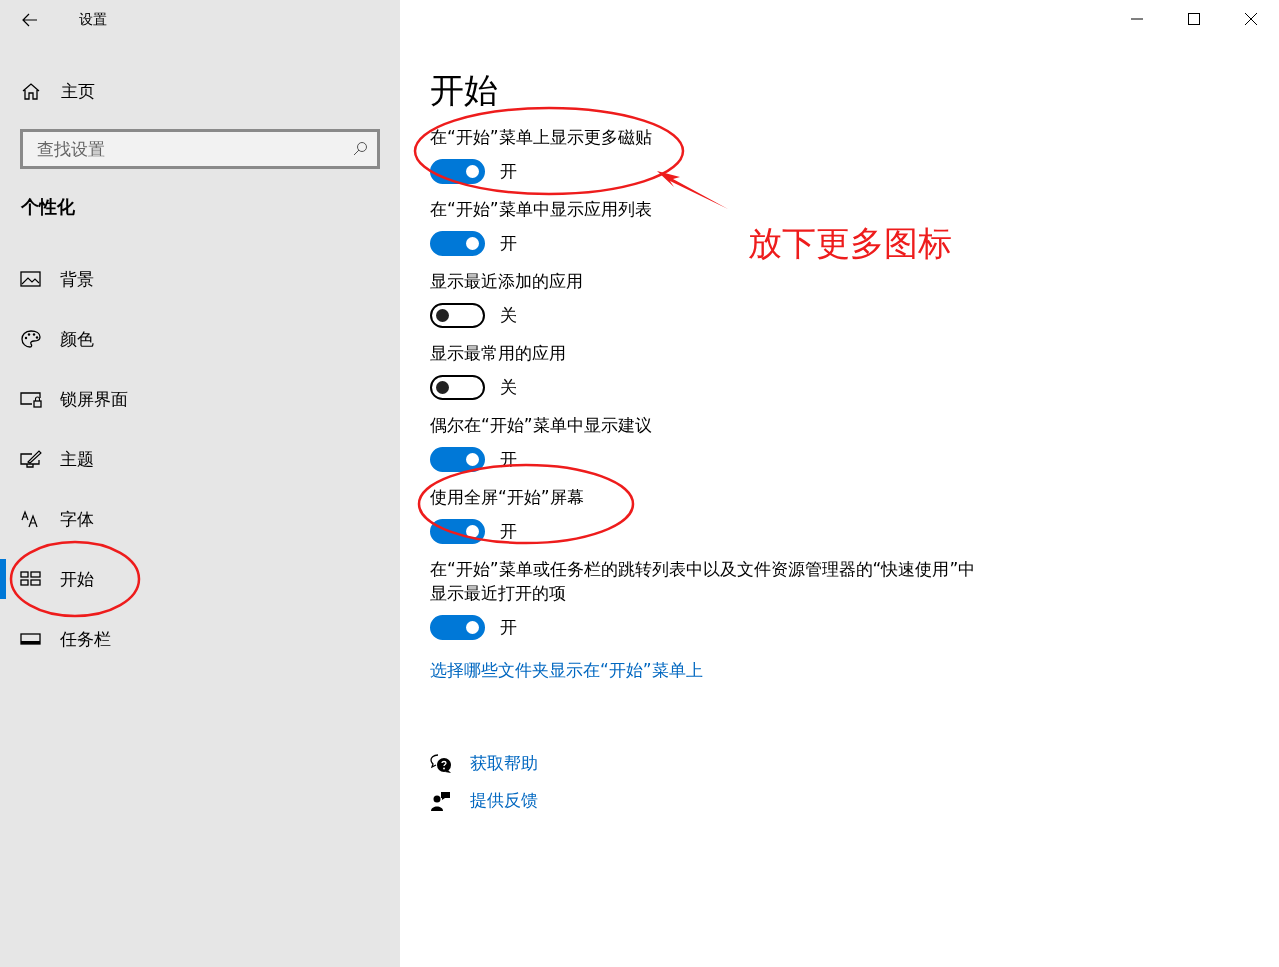 This screenshot has width=1279, height=967. I want to click on page-title: 开始, so click(464, 90).